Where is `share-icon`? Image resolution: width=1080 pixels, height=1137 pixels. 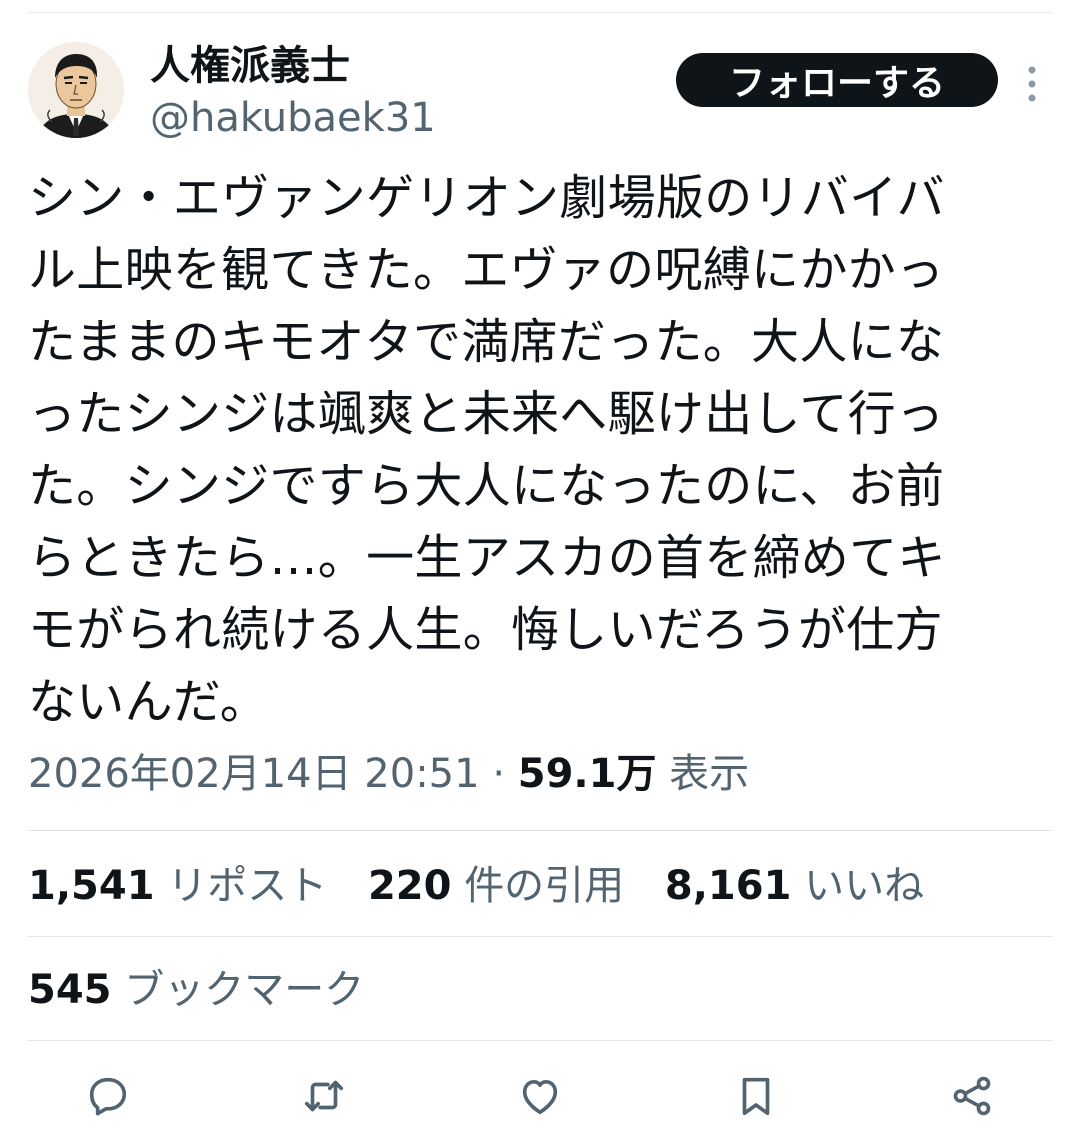 share-icon is located at coordinates (972, 1096).